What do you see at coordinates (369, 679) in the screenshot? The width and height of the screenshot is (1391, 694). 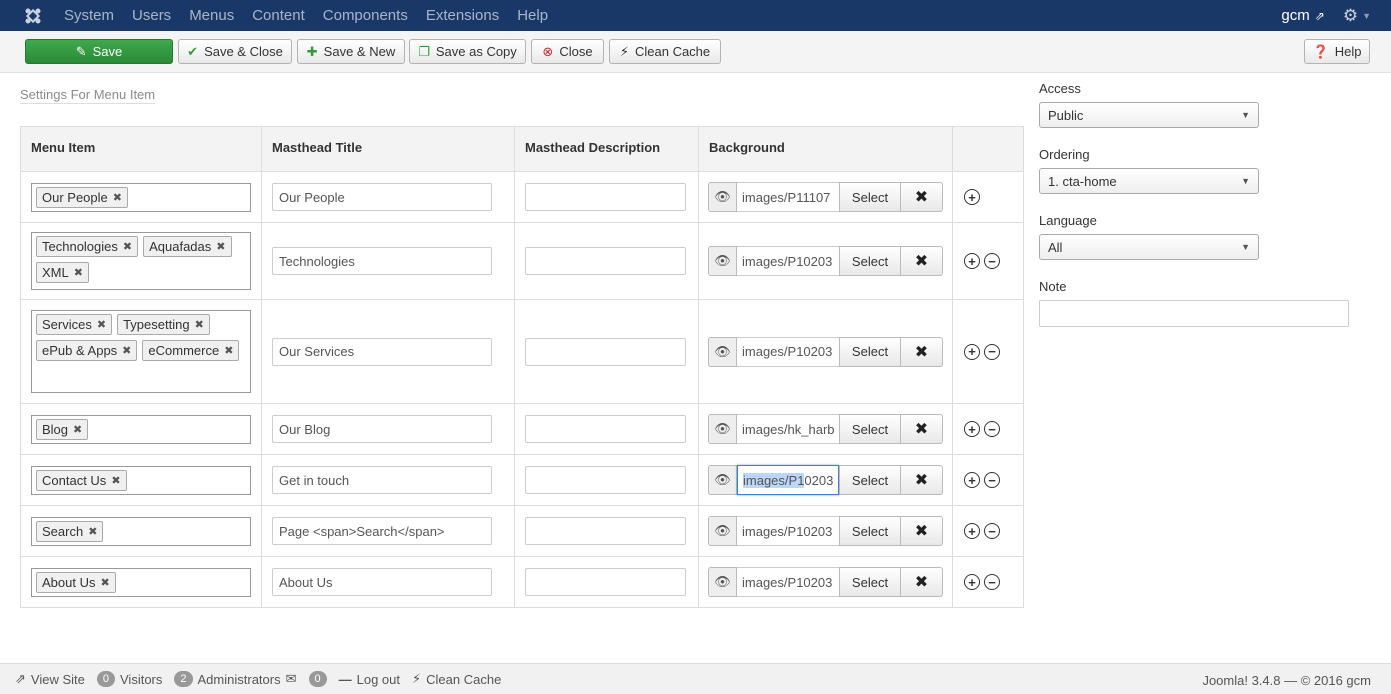 I see `logout-link: — Log out` at bounding box center [369, 679].